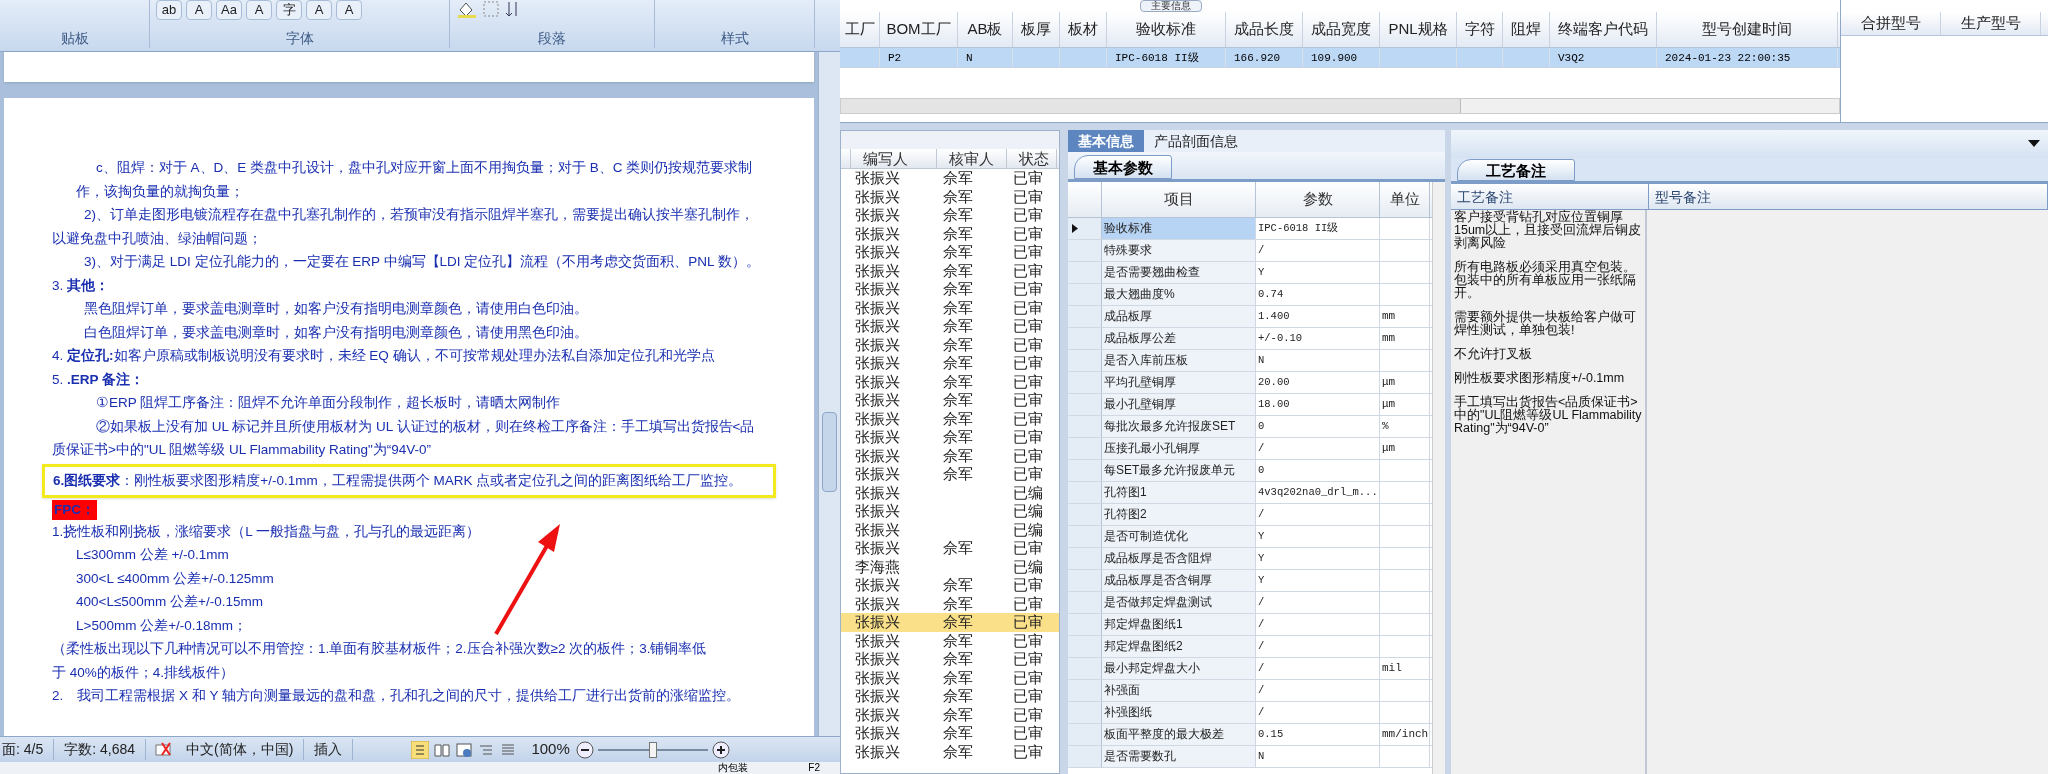  What do you see at coordinates (1166, 29) in the screenshot?
I see `column-header: 验收标准` at bounding box center [1166, 29].